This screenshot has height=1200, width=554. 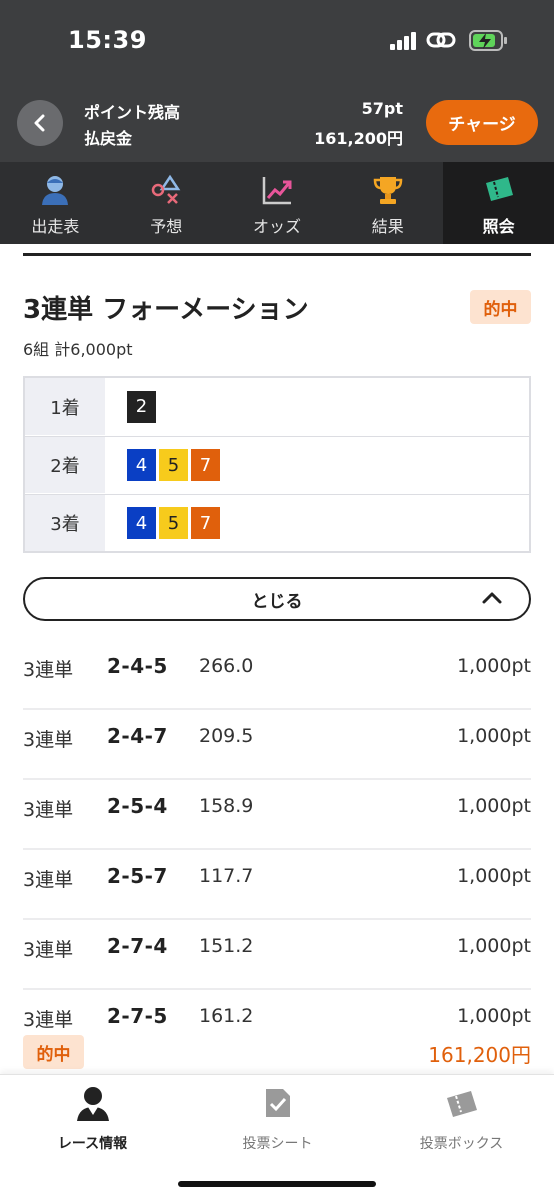 I want to click on nav-vote-sheet: 投票シート, so click(x=277, y=1120).